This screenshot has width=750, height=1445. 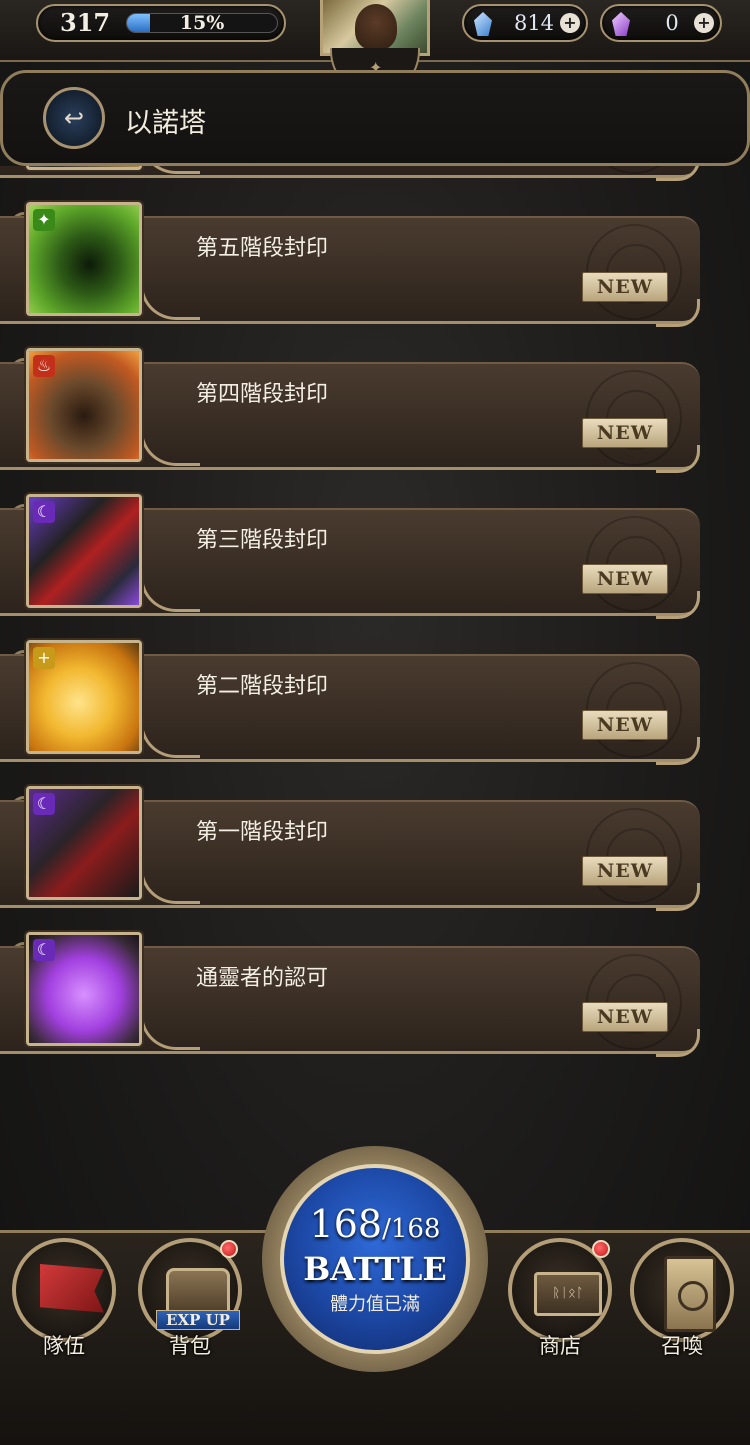 What do you see at coordinates (84, 697) in the screenshot?
I see `boss-portrait: +` at bounding box center [84, 697].